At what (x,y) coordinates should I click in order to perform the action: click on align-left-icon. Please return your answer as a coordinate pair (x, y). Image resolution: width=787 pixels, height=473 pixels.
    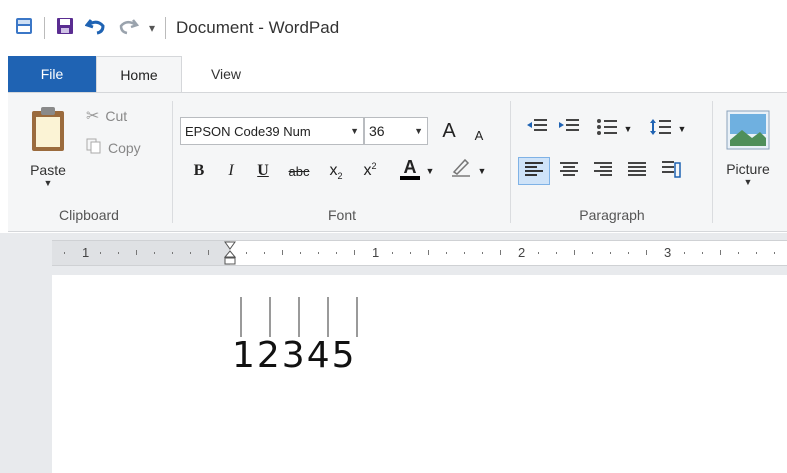
    Looking at the image, I should click on (534, 171).